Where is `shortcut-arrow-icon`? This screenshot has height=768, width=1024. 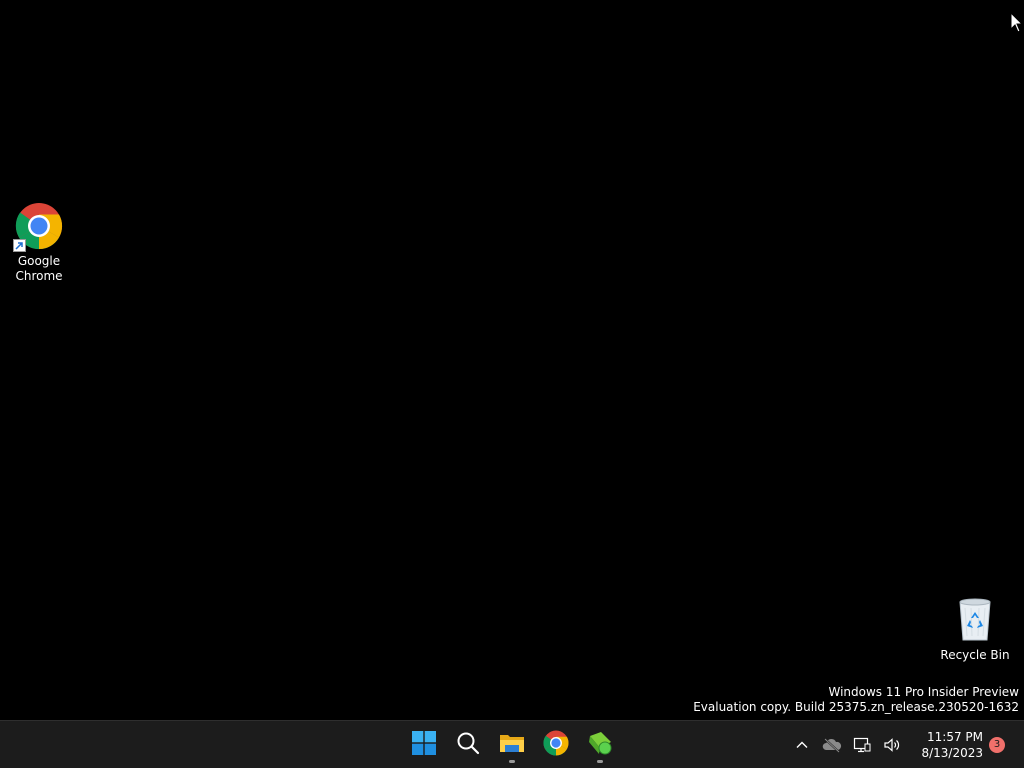
shortcut-arrow-icon is located at coordinates (19, 245).